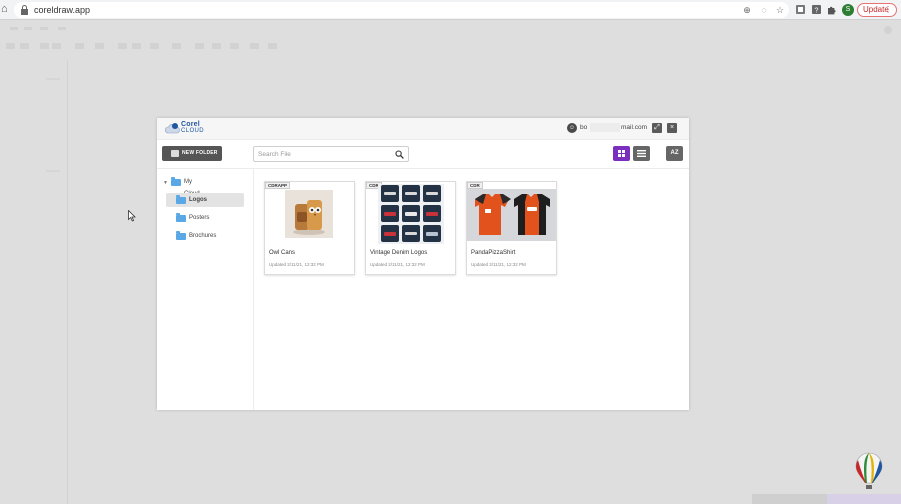  What do you see at coordinates (175, 153) in the screenshot?
I see `new-folder-icon` at bounding box center [175, 153].